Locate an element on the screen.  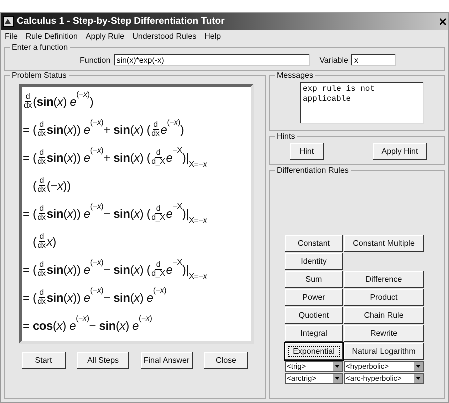
menu-item: File is located at coordinates (11, 36).